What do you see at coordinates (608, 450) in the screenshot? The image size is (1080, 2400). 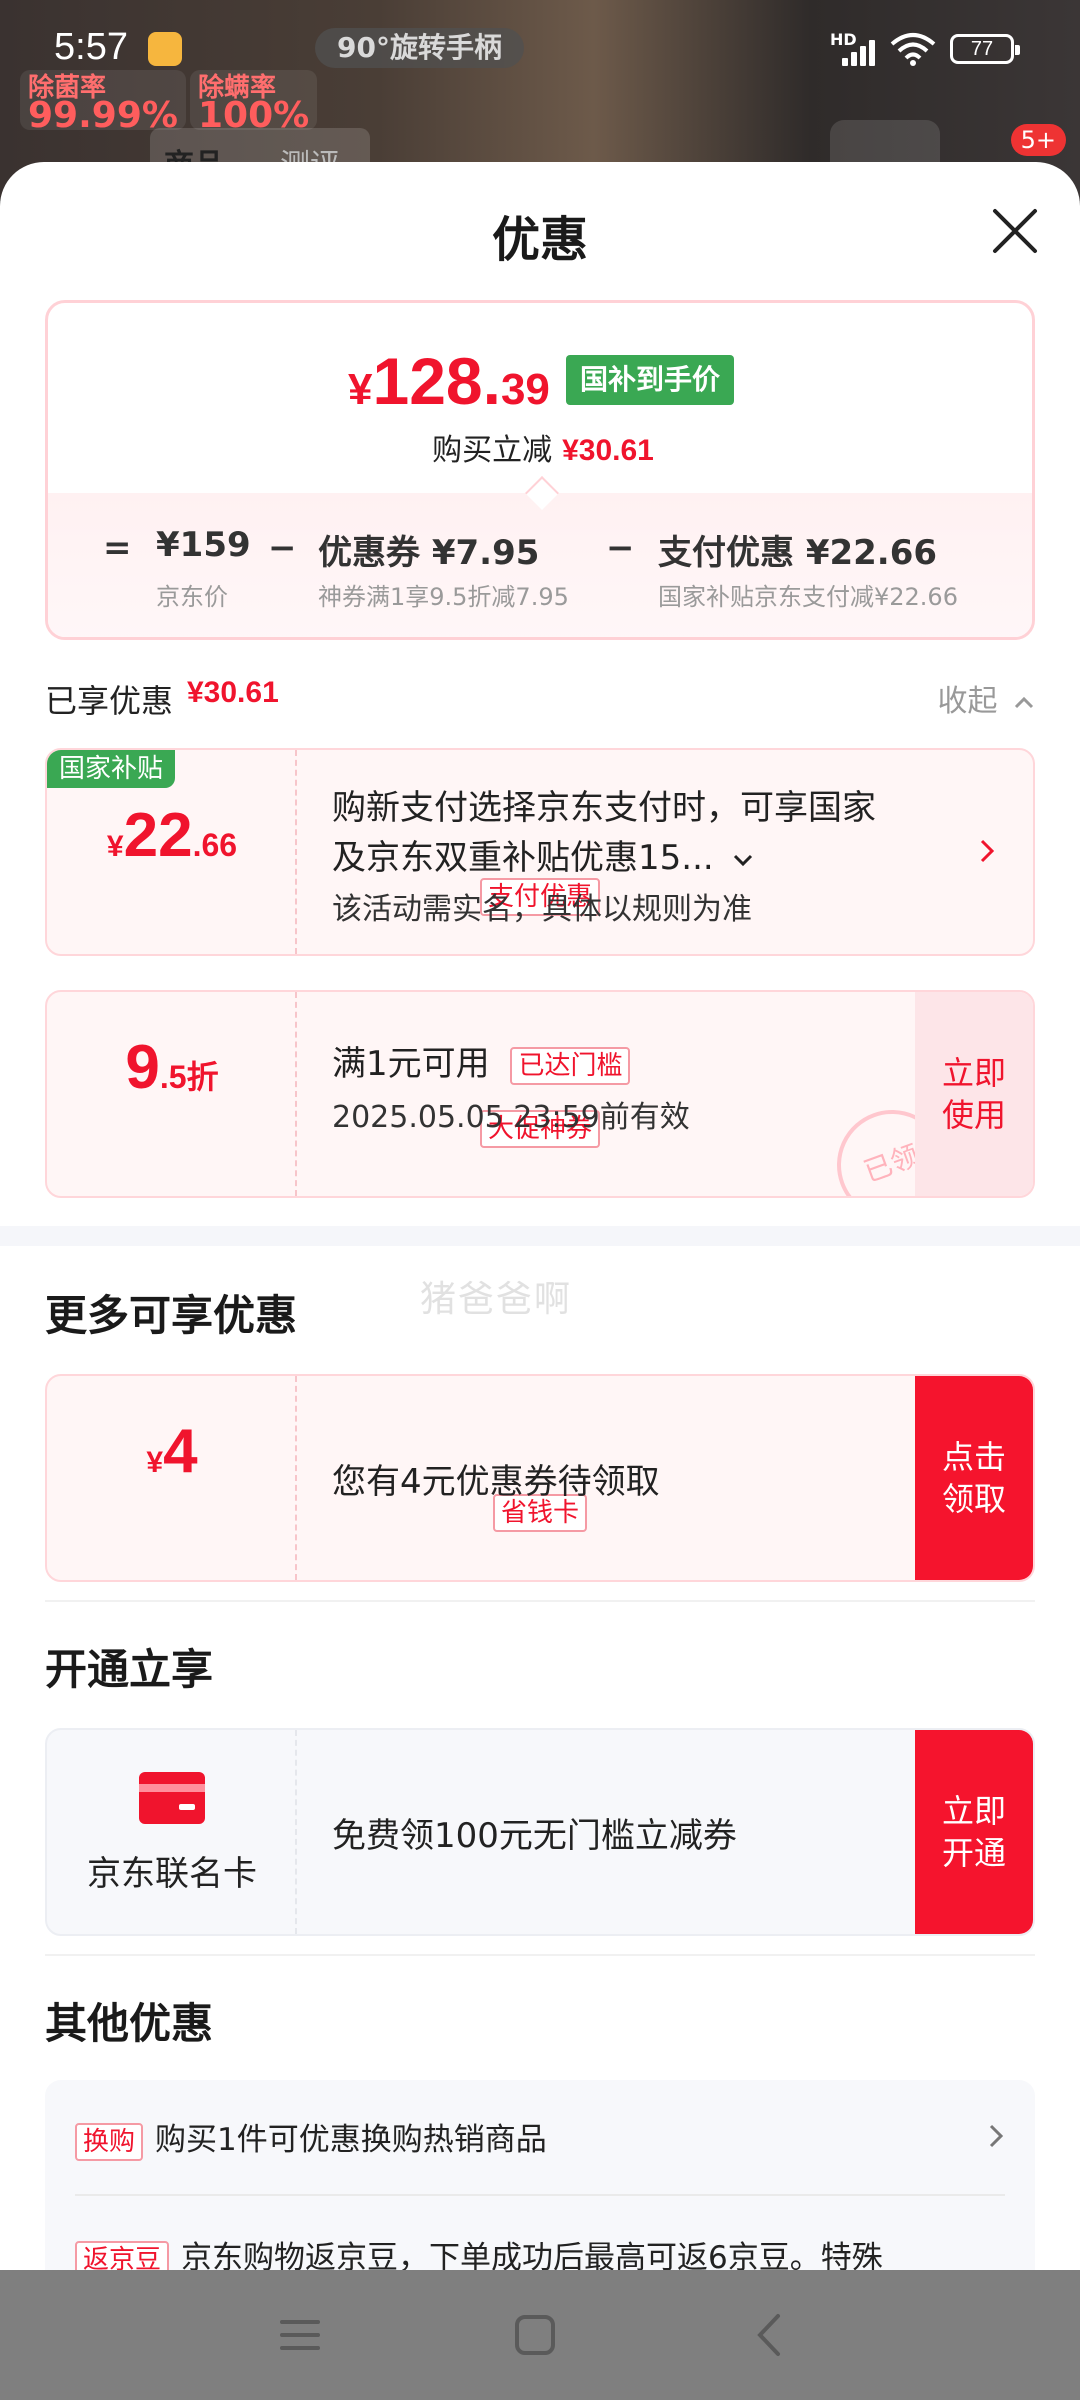 I see `buy-discount-amount: ¥30.61` at bounding box center [608, 450].